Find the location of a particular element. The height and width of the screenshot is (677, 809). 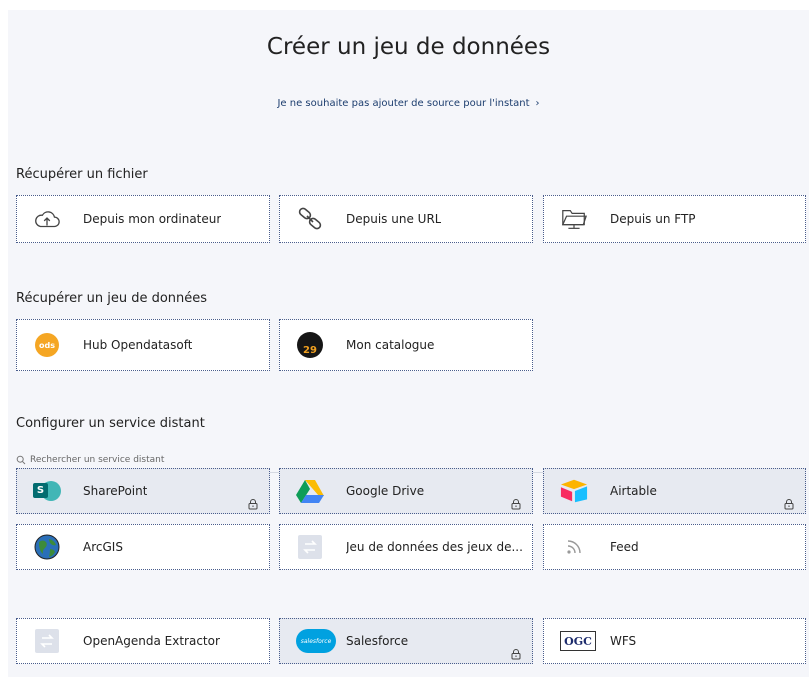

ftp-folder-icon is located at coordinates (574, 219).